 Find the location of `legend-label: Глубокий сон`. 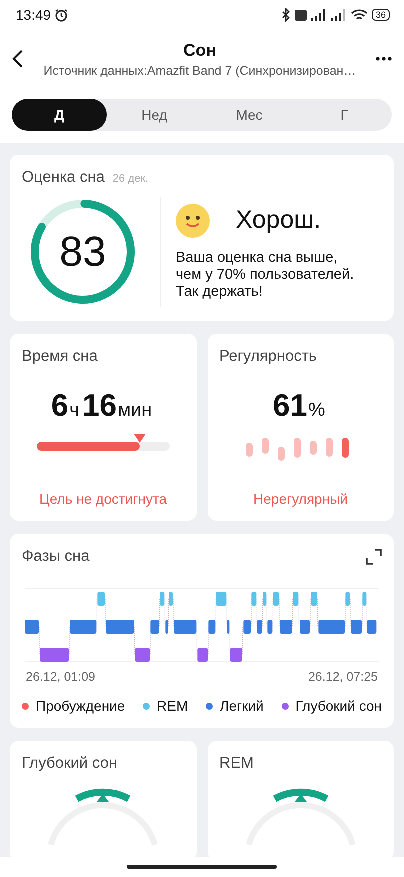

legend-label: Глубокий сон is located at coordinates (339, 706).